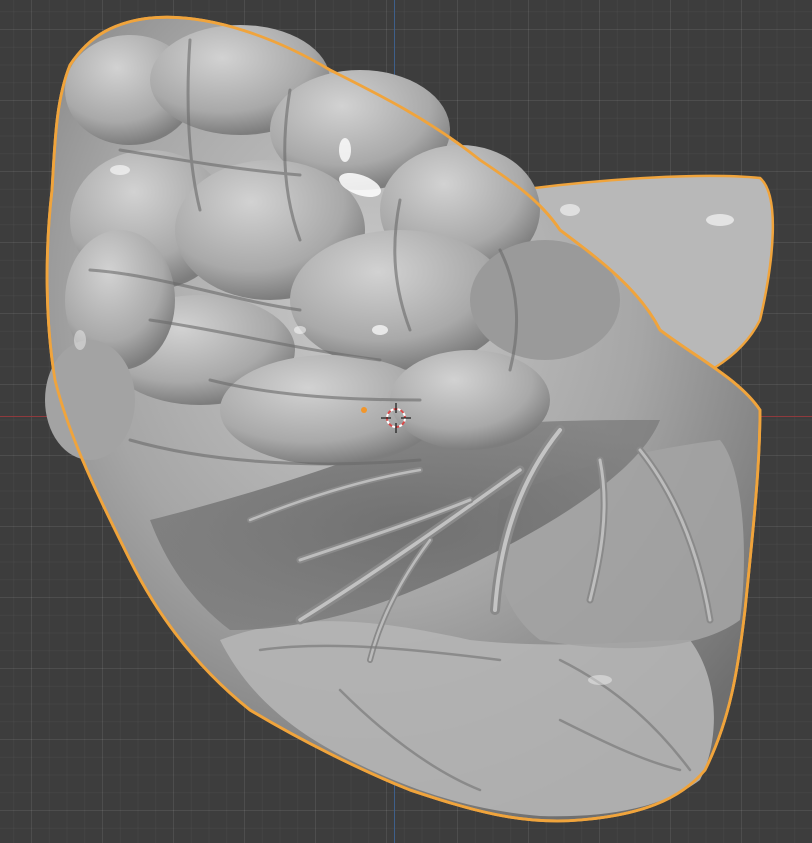 This screenshot has width=812, height=843. What do you see at coordinates (467, 719) in the screenshot?
I see `lower-ventricle` at bounding box center [467, 719].